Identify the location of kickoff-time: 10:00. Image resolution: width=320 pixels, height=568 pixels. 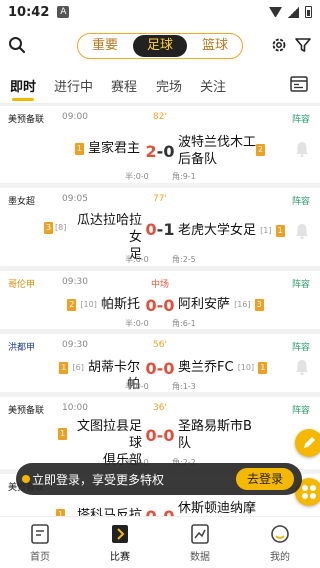
(75, 408).